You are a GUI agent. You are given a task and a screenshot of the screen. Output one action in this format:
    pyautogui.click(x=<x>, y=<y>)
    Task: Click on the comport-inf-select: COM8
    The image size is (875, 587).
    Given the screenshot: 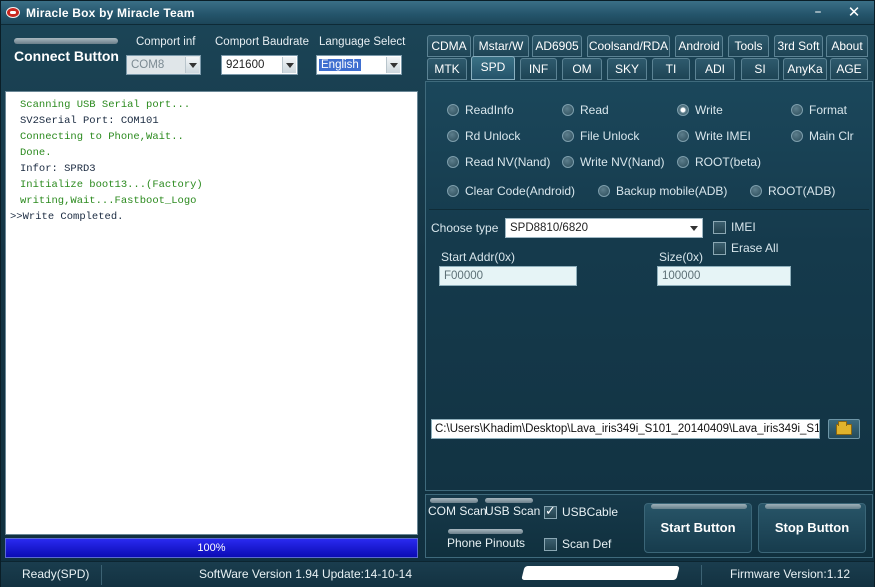 What is the action you would take?
    pyautogui.click(x=163, y=65)
    